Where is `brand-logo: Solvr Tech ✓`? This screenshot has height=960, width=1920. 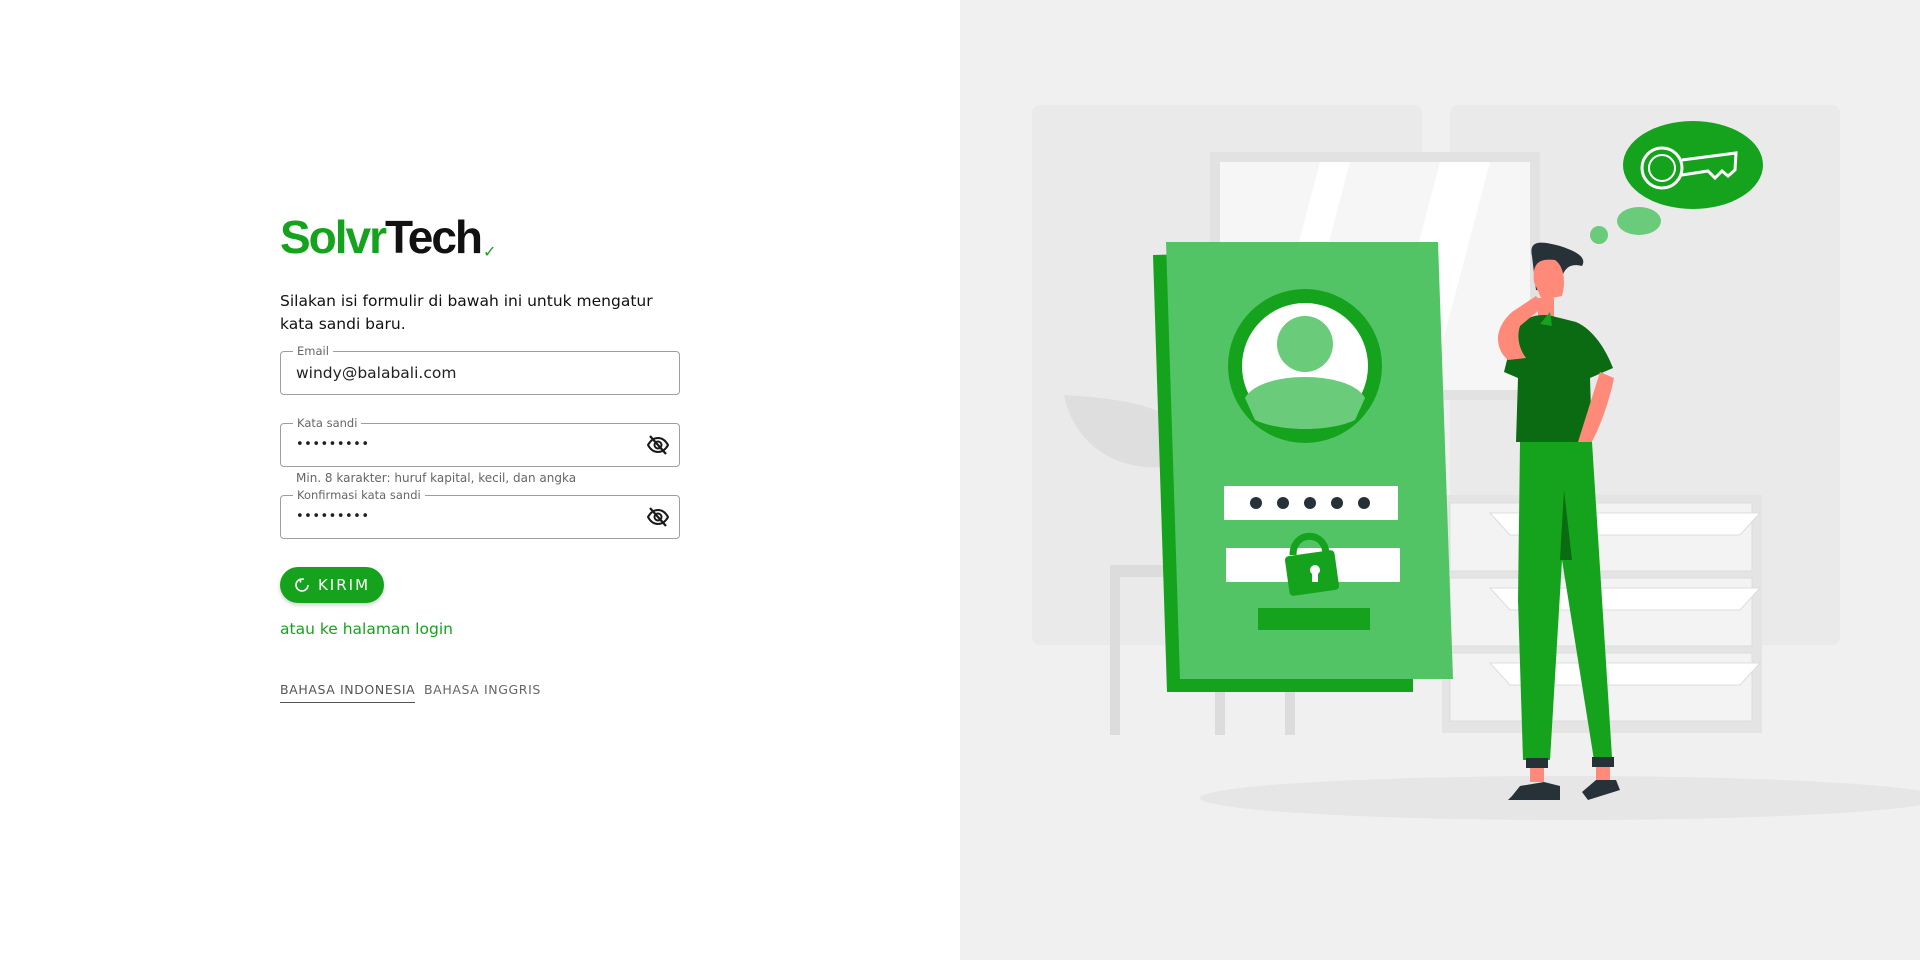 brand-logo: Solvr Tech ✓ is located at coordinates (388, 237).